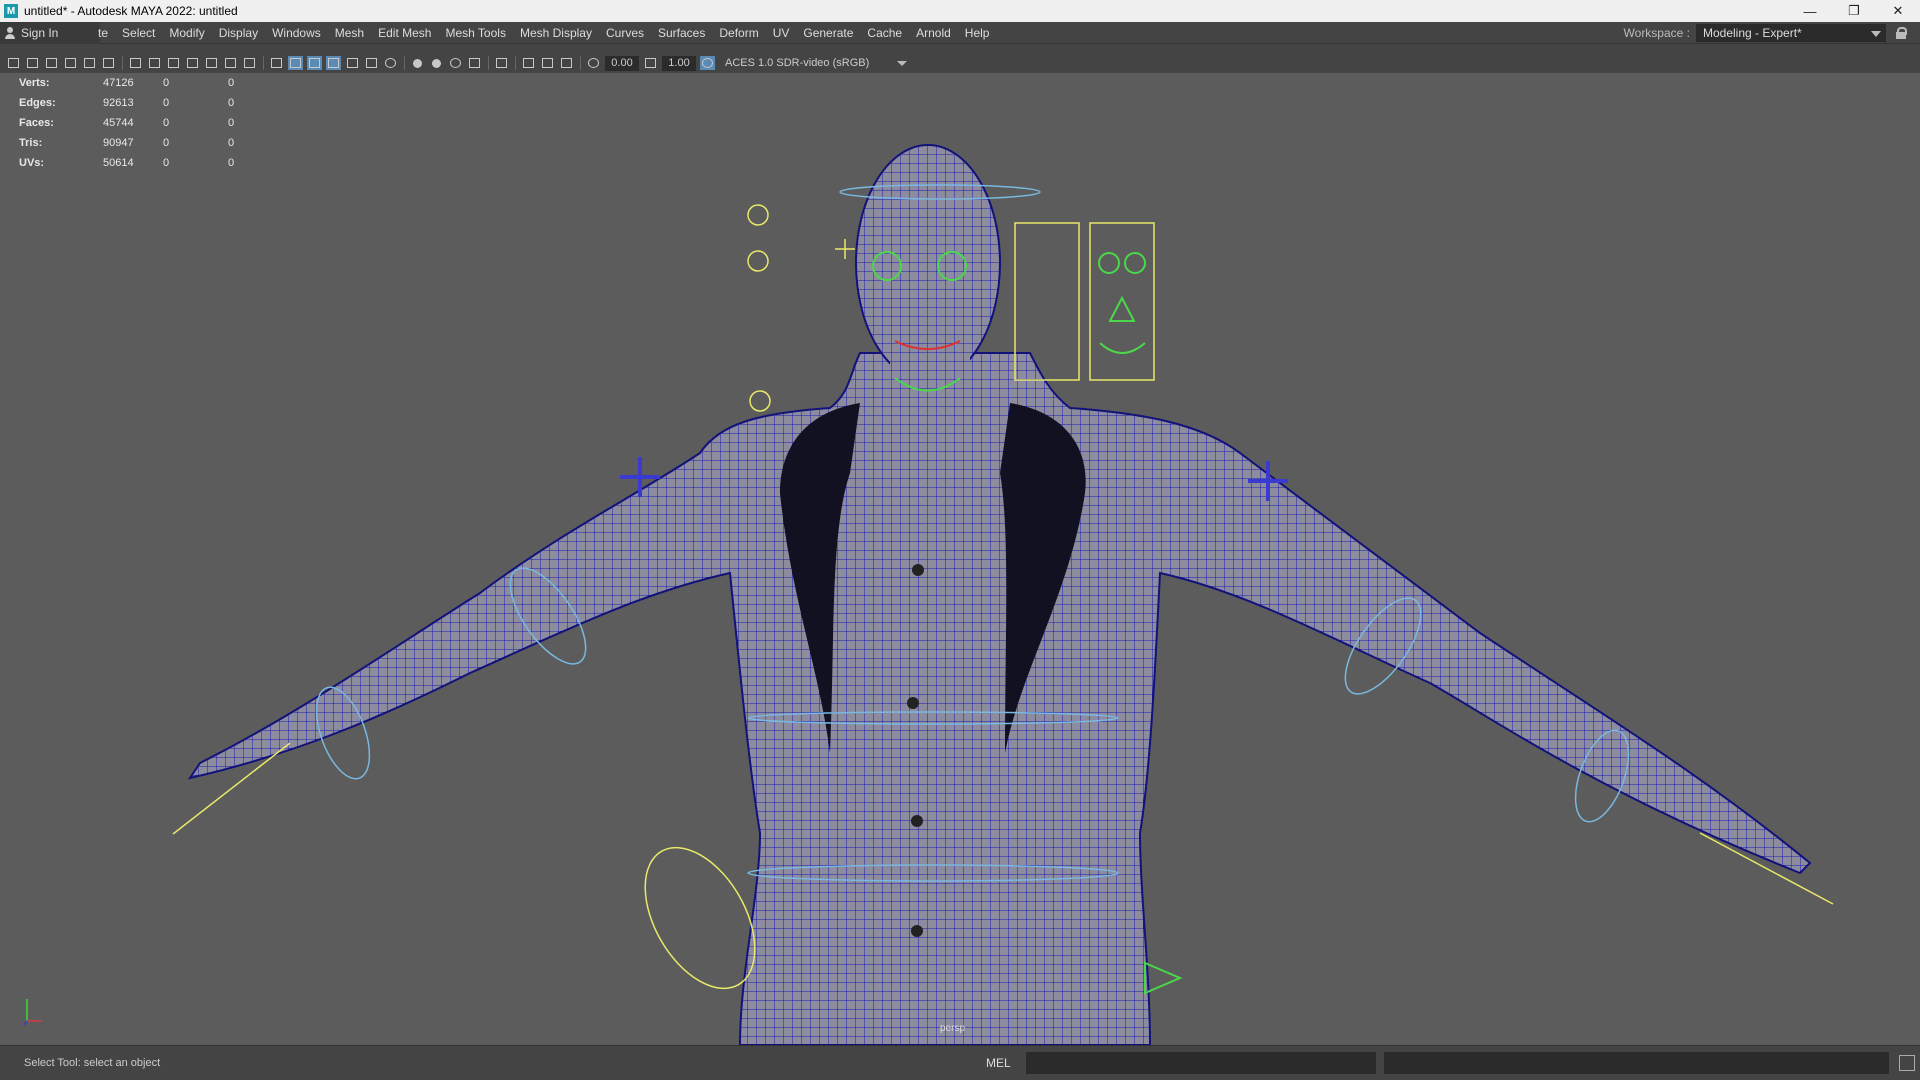  I want to click on hud-label: UVs:, so click(32, 163).